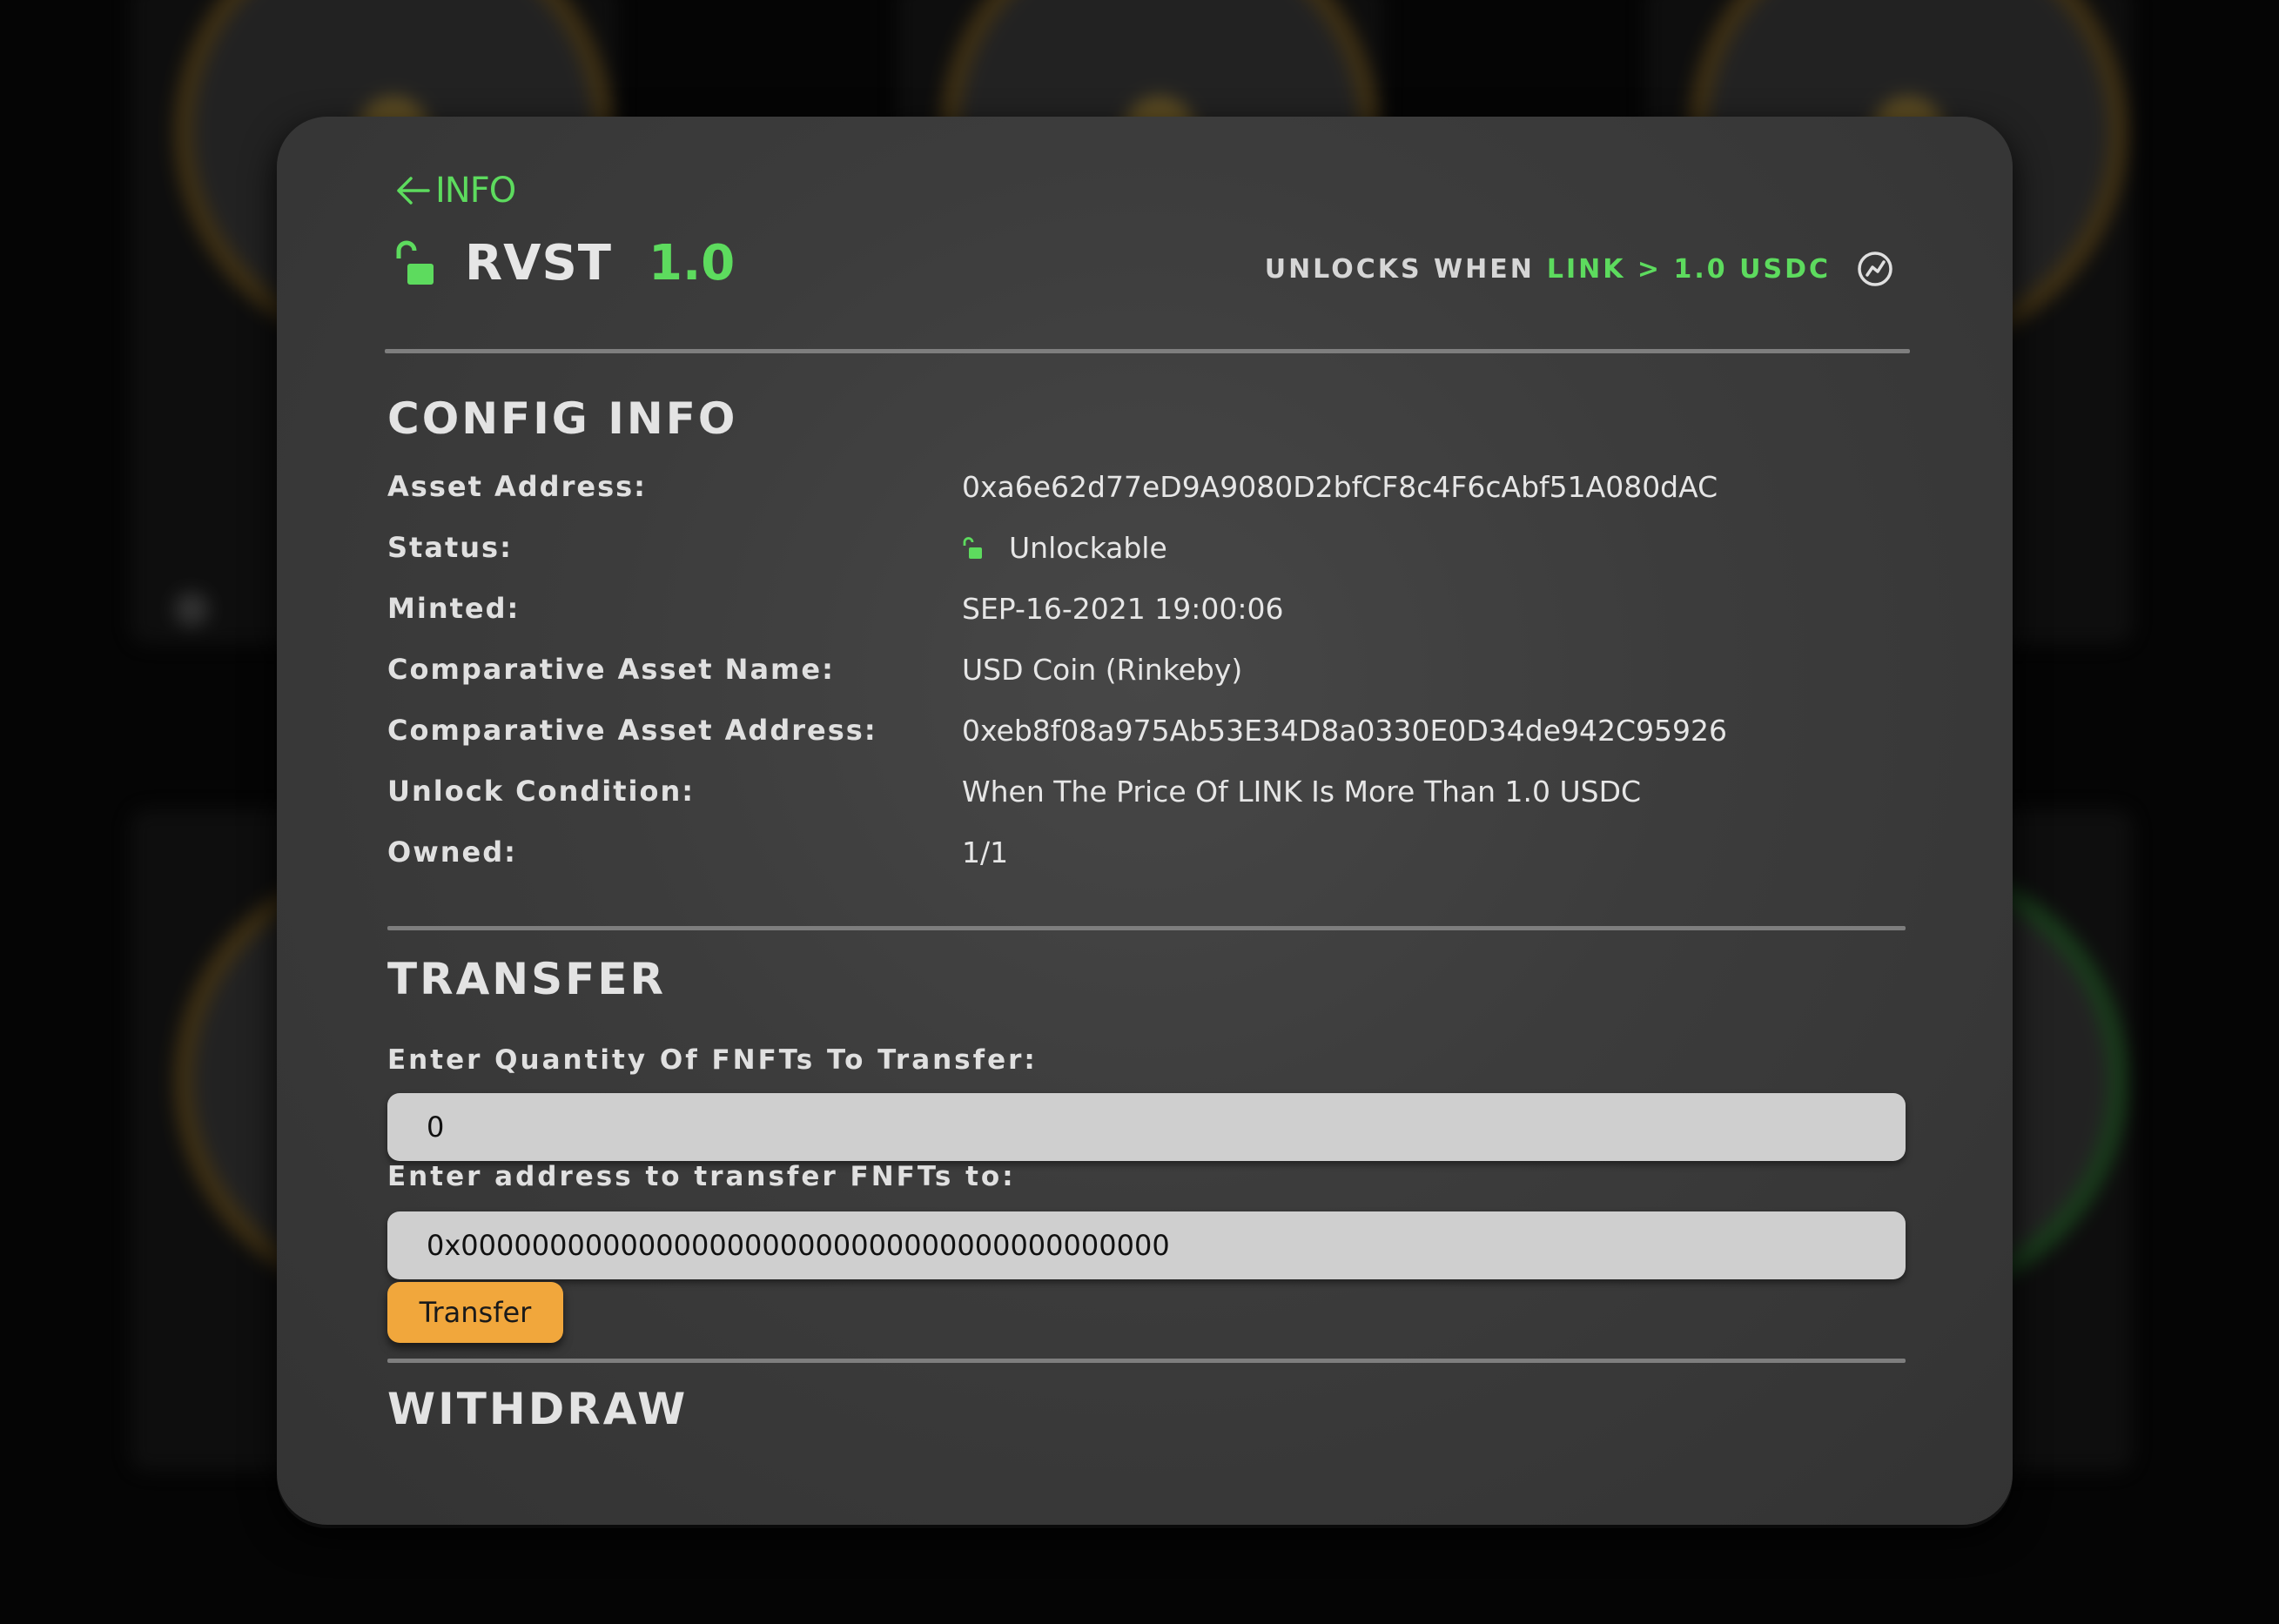 The image size is (2279, 1624). What do you see at coordinates (450, 547) in the screenshot?
I see `info-label: Status:` at bounding box center [450, 547].